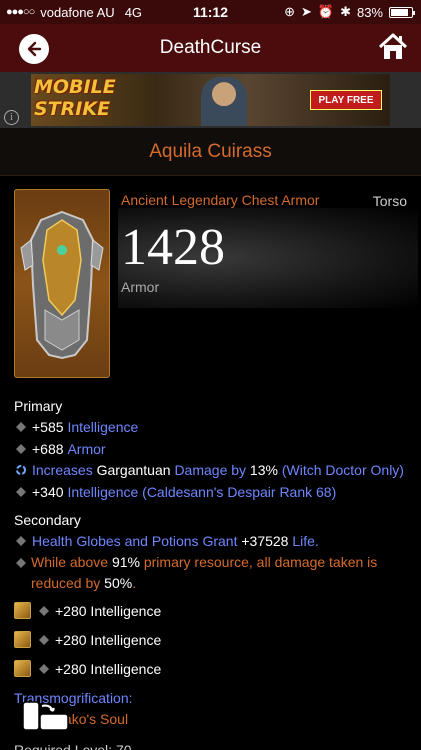 The width and height of the screenshot is (421, 750). I want to click on battery-percent: 83%, so click(369, 12).